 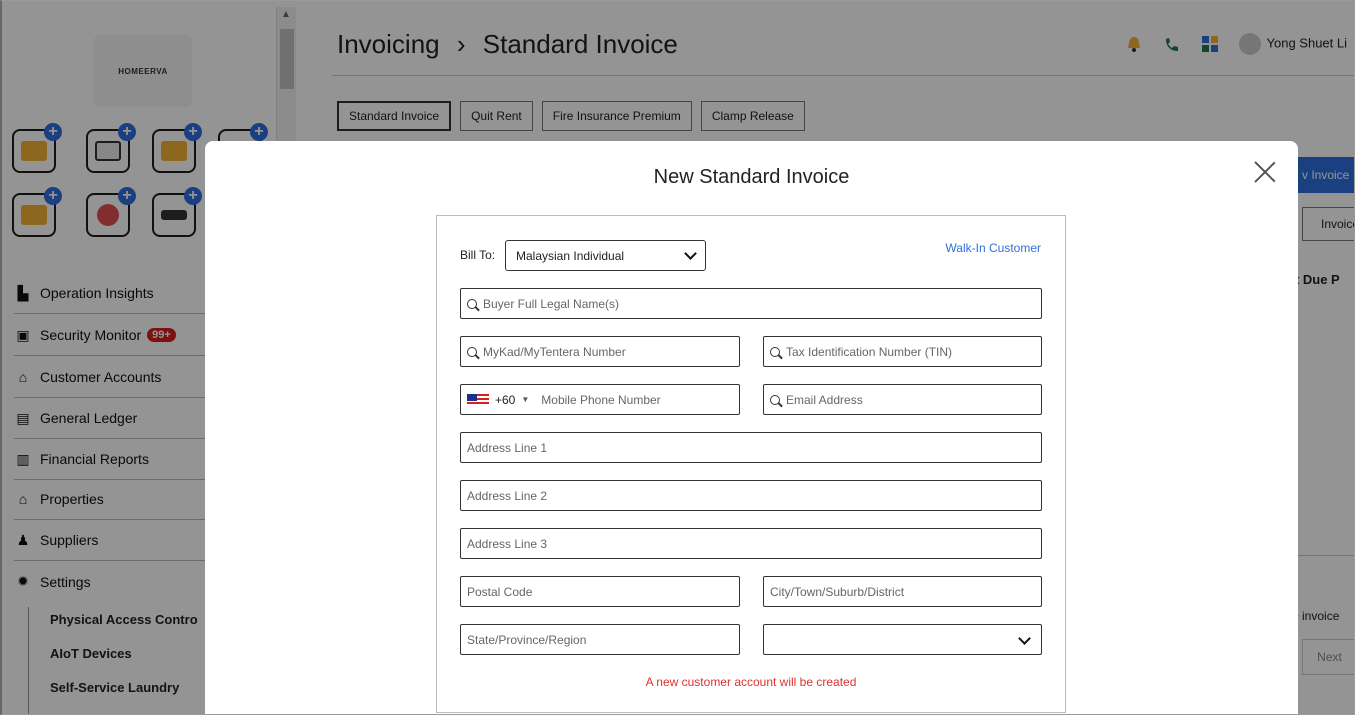 I want to click on mobile-placeholder: Mobile Phone Number, so click(x=601, y=399).